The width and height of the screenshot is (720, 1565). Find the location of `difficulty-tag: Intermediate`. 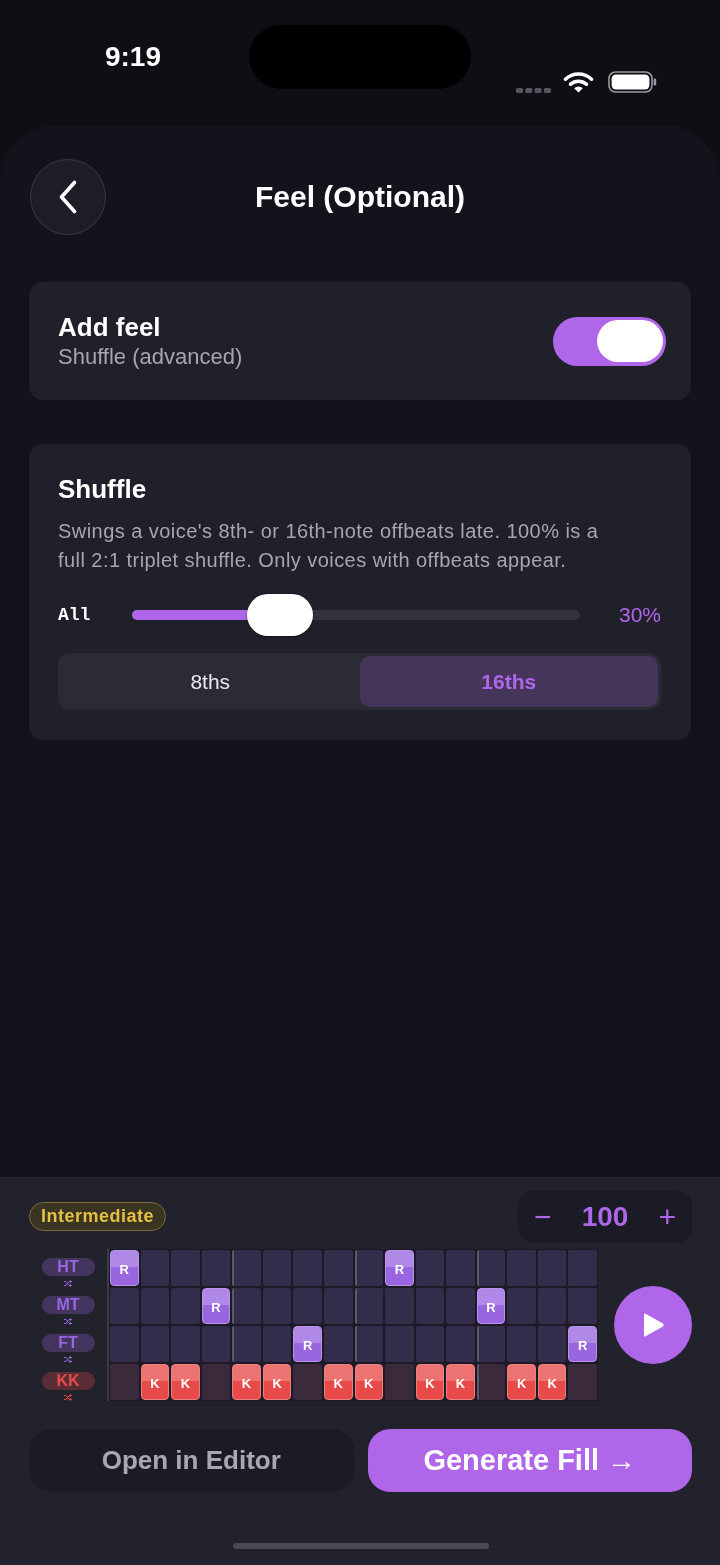

difficulty-tag: Intermediate is located at coordinates (98, 1216).